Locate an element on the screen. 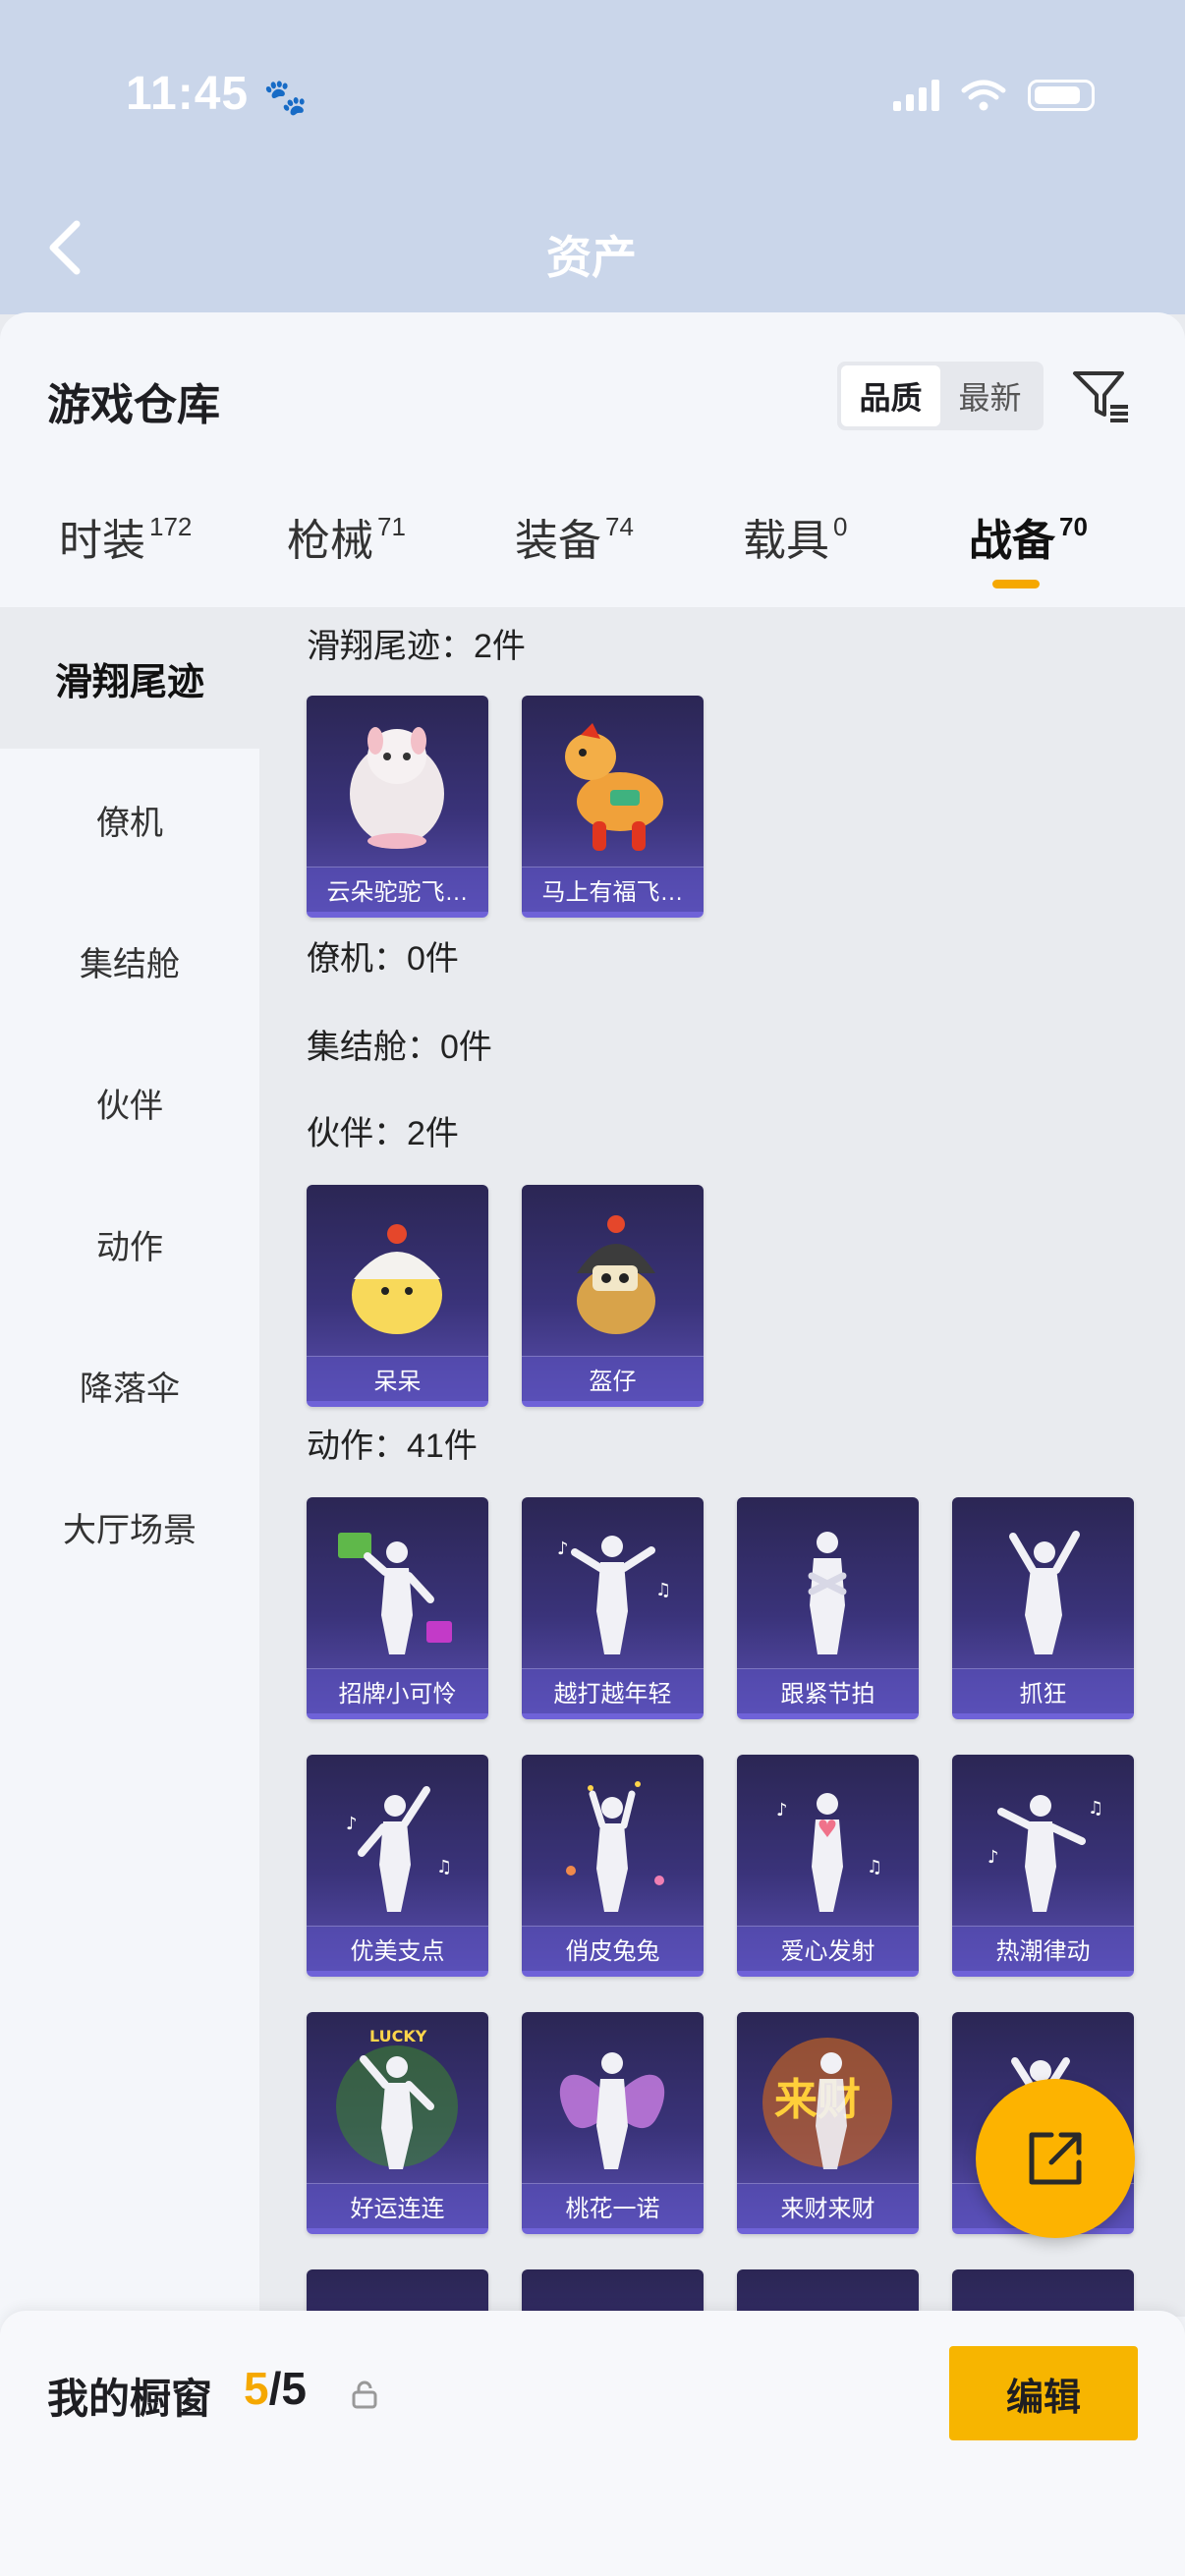  signal-icon is located at coordinates (916, 95).